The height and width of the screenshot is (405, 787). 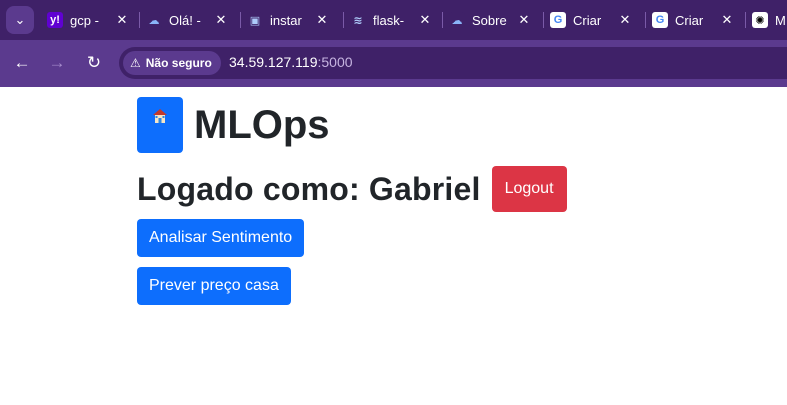 I want to click on reload-button: ↻, so click(x=94, y=63).